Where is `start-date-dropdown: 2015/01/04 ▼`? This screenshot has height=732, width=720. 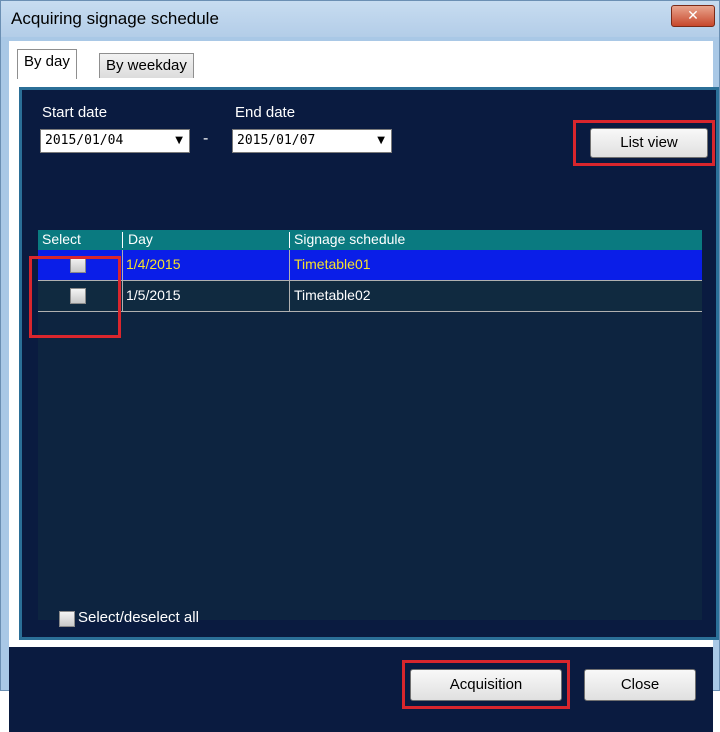 start-date-dropdown: 2015/01/04 ▼ is located at coordinates (115, 141).